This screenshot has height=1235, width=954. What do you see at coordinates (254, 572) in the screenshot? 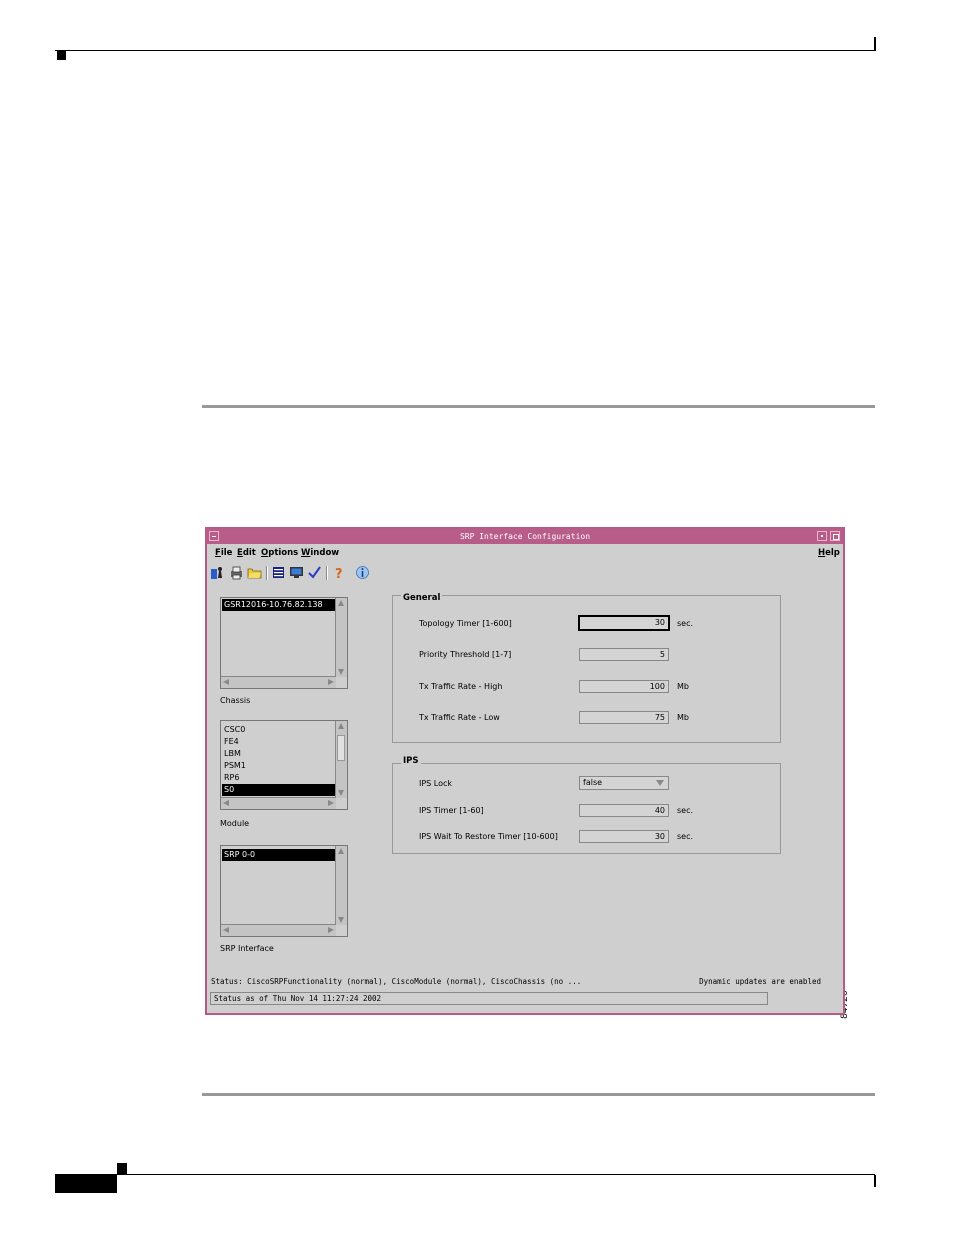
I see `folder-icon` at bounding box center [254, 572].